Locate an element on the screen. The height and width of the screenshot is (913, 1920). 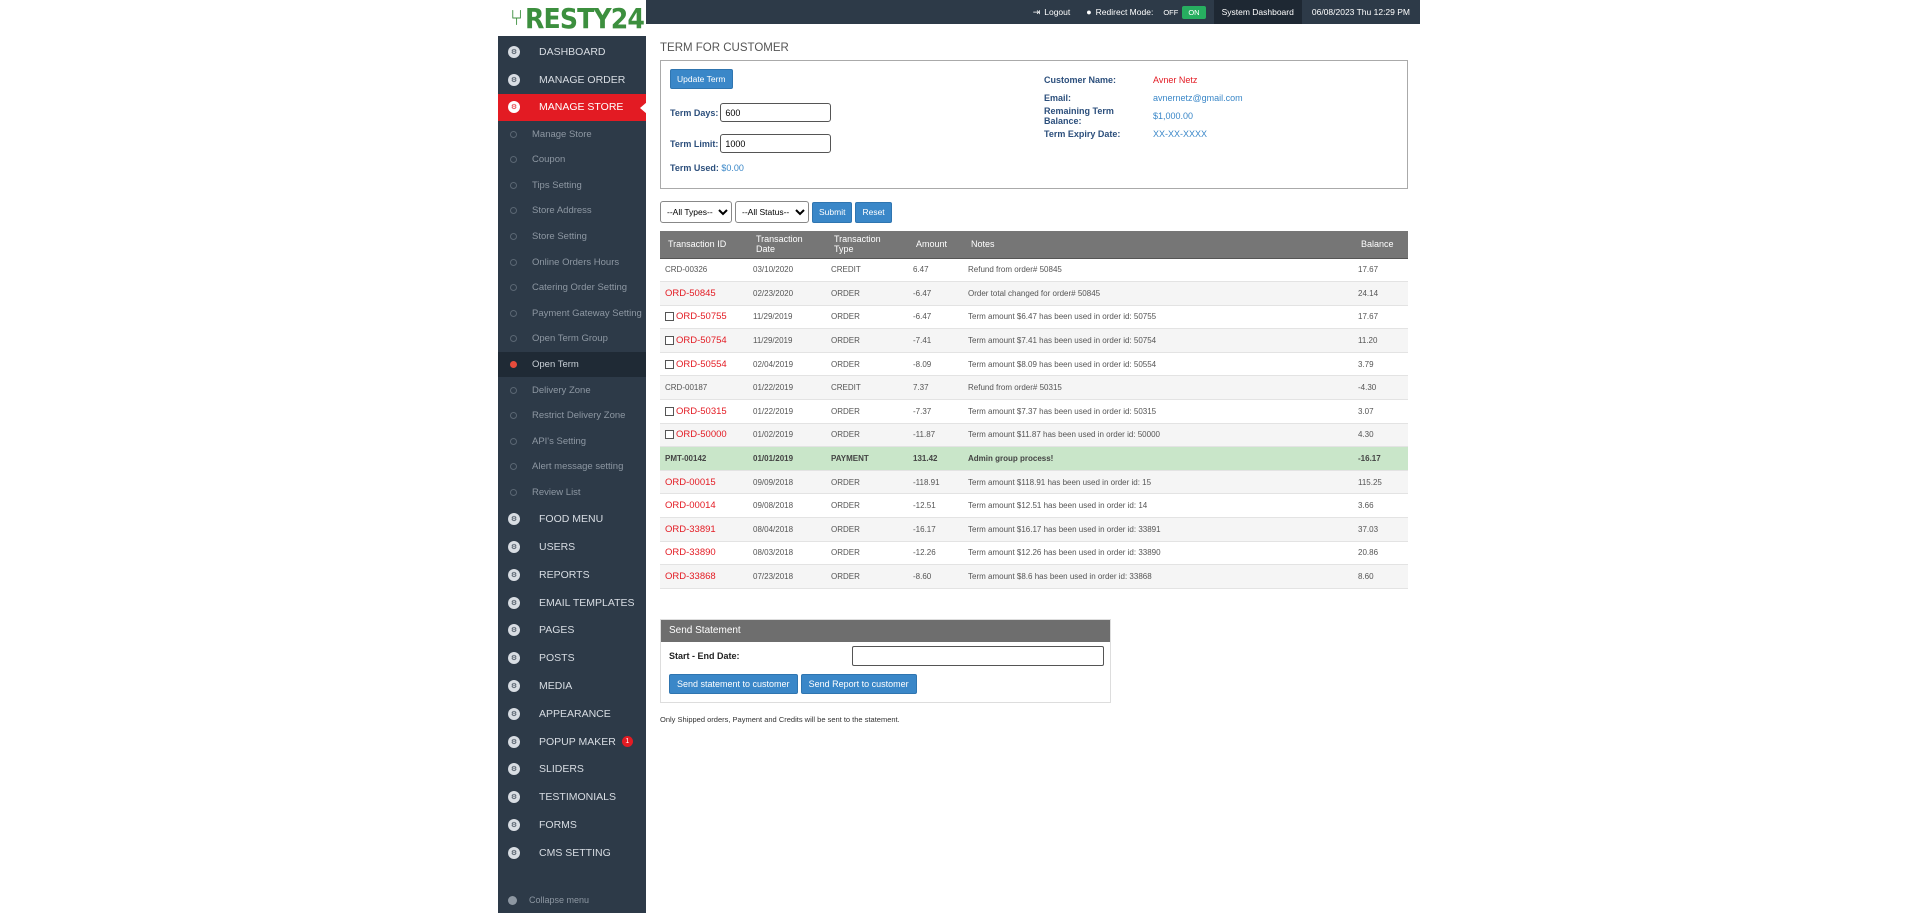
cell-balance: 8.60 is located at coordinates (1380, 576).